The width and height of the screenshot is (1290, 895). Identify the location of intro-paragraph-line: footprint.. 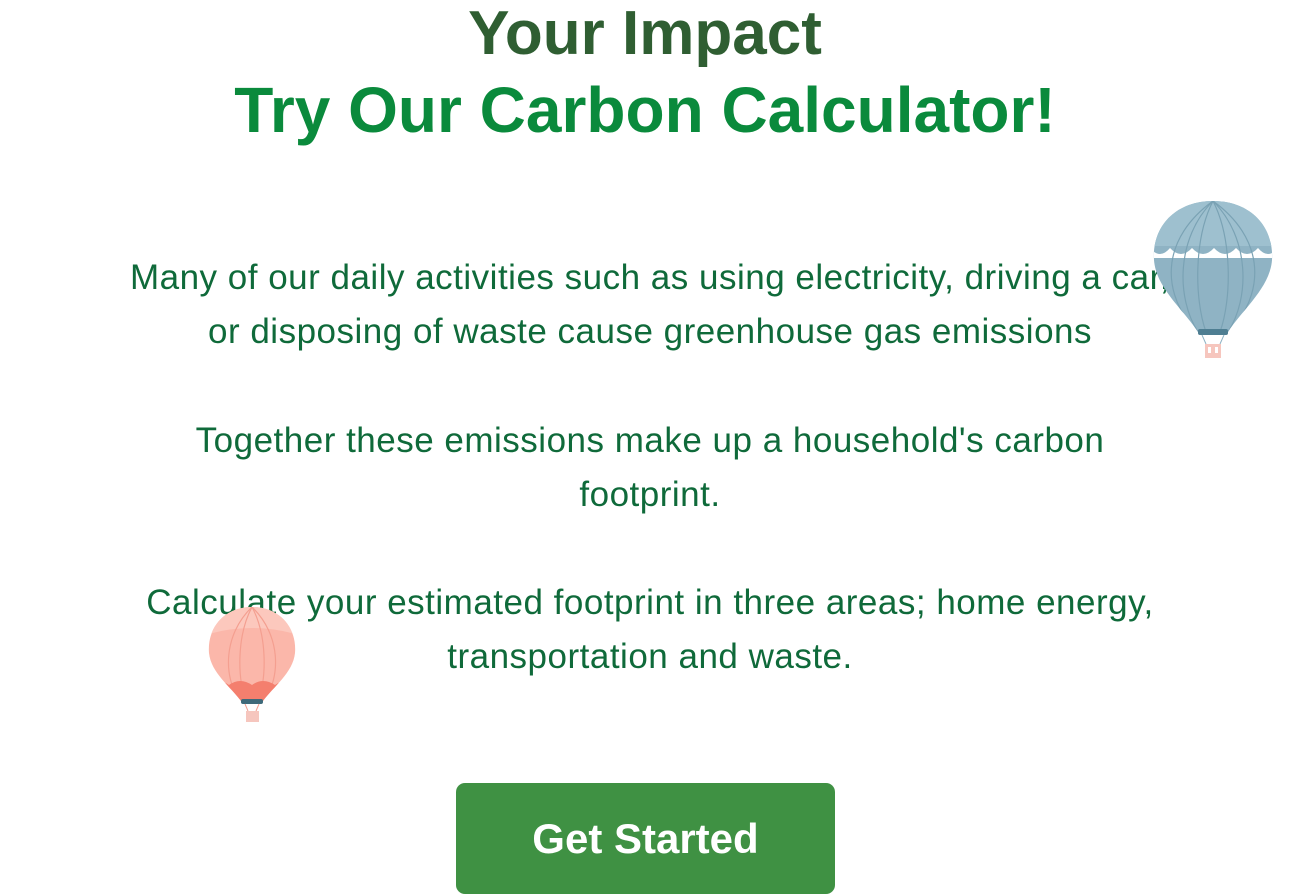
(650, 494).